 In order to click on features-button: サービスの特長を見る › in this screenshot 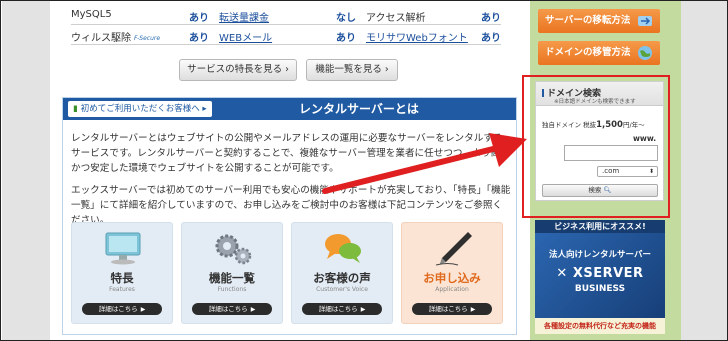, I will do `click(238, 70)`.